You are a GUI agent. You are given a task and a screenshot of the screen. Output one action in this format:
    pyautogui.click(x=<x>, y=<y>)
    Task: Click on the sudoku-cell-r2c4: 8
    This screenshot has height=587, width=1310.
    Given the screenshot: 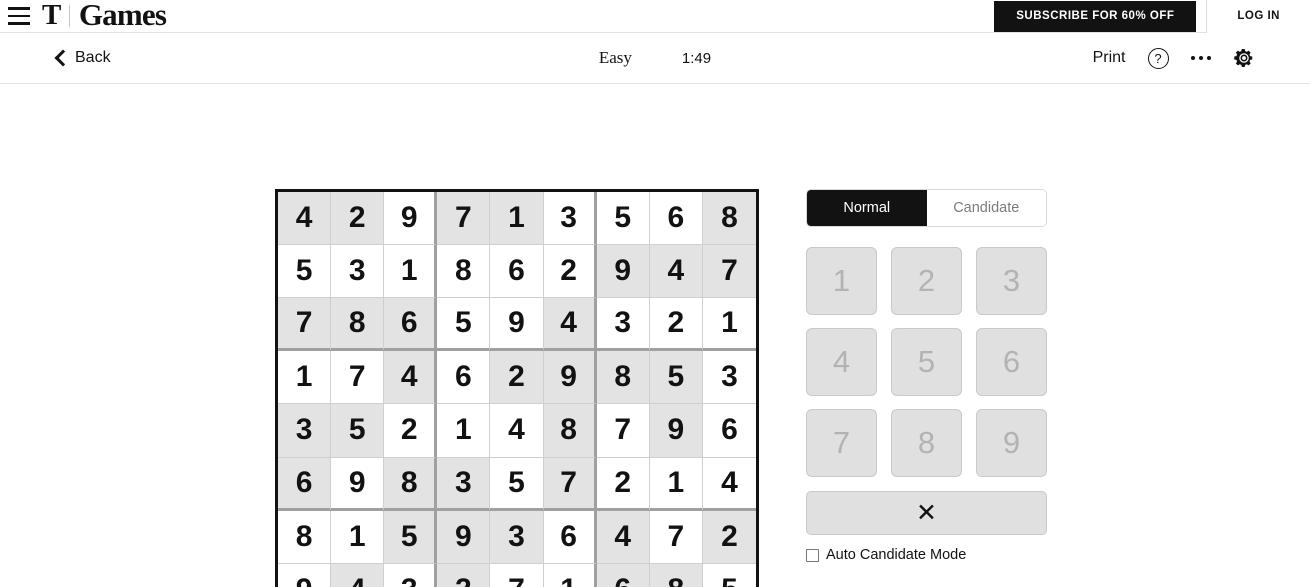 What is the action you would take?
    pyautogui.click(x=464, y=272)
    